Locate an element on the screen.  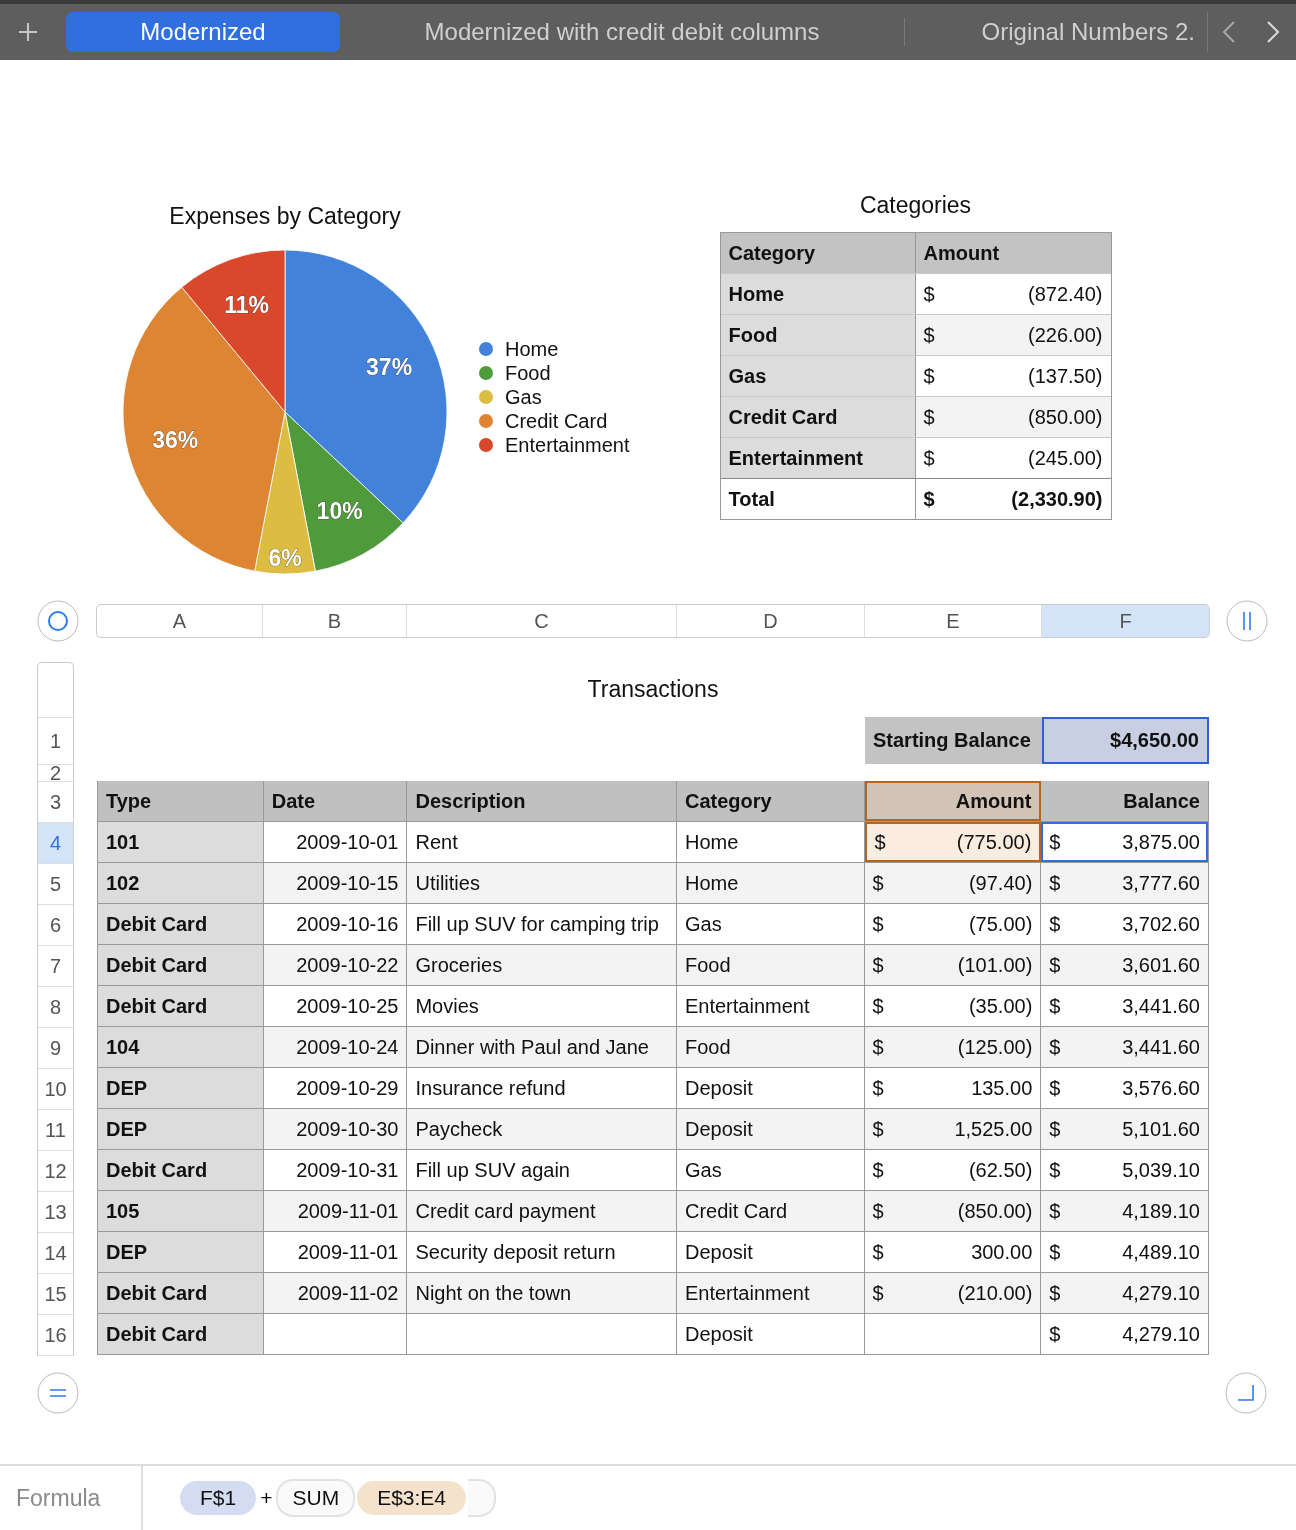
description-cell: Security deposit return is located at coordinates (542, 1252).